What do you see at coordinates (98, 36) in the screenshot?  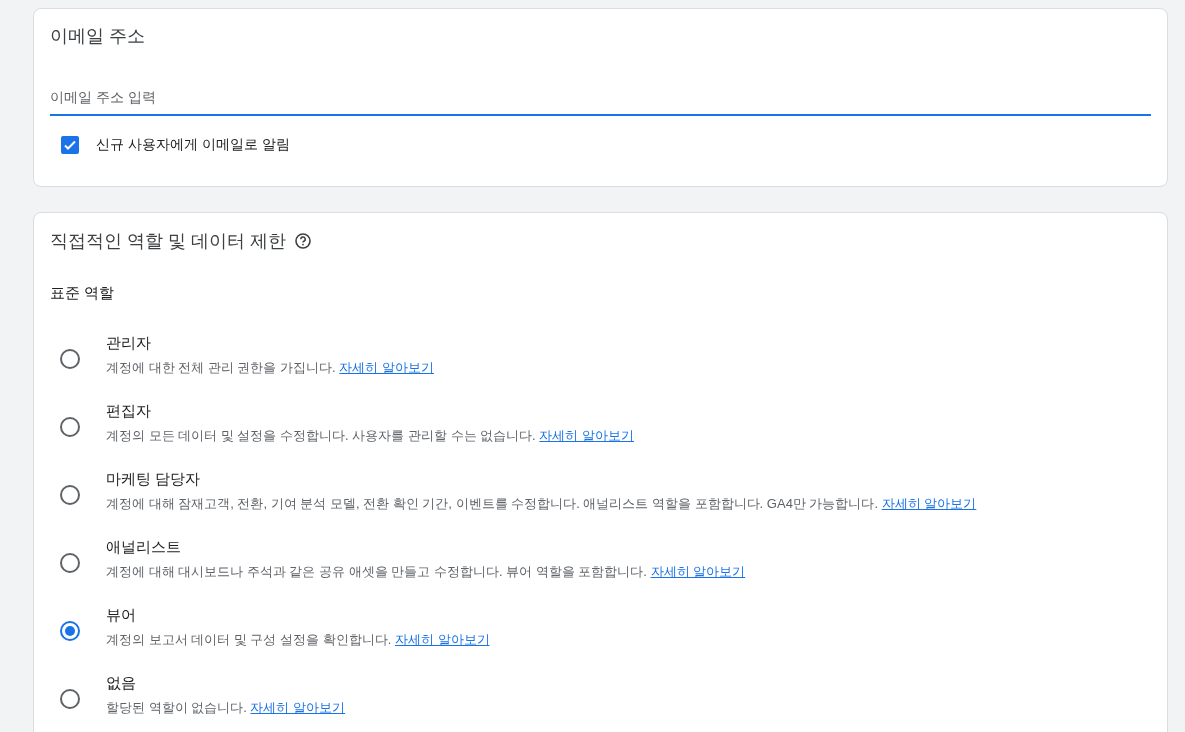 I see `section-title: 이메일 주소` at bounding box center [98, 36].